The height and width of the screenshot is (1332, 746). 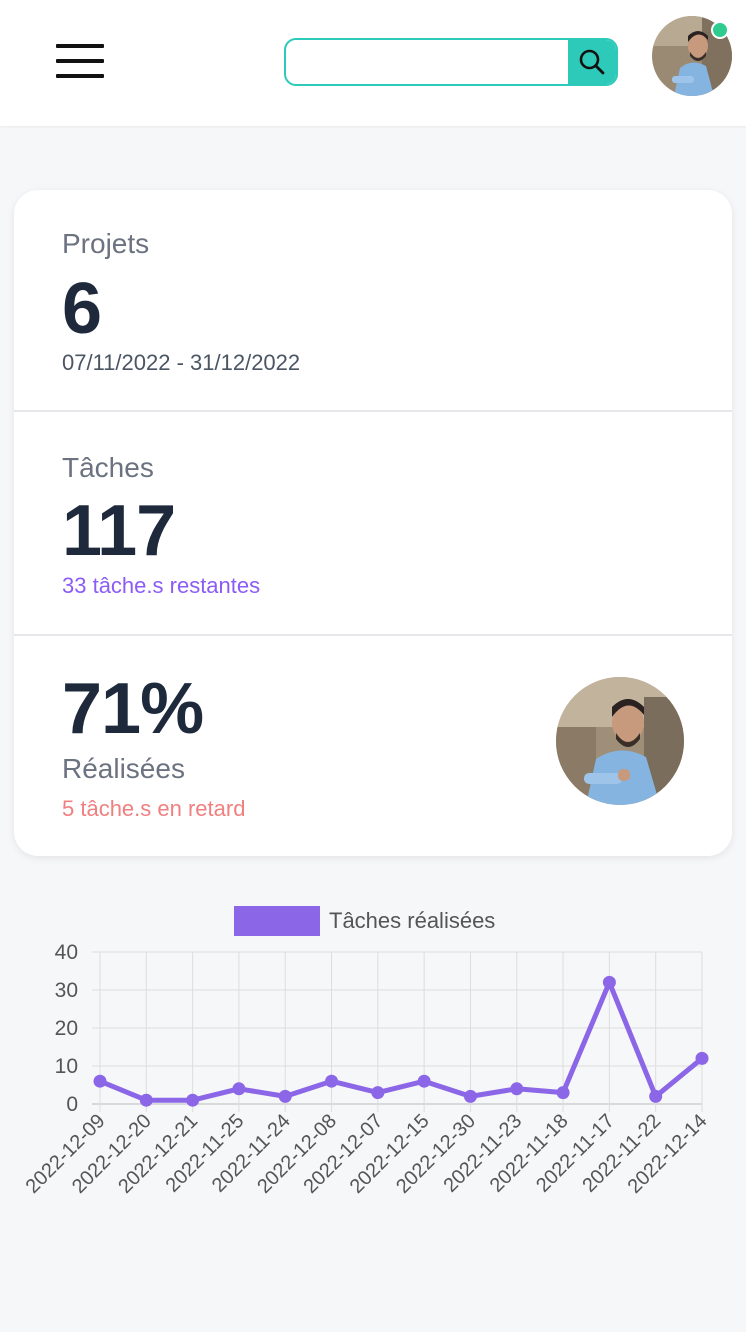 What do you see at coordinates (108, 467) in the screenshot?
I see `tasks-label: Tâches` at bounding box center [108, 467].